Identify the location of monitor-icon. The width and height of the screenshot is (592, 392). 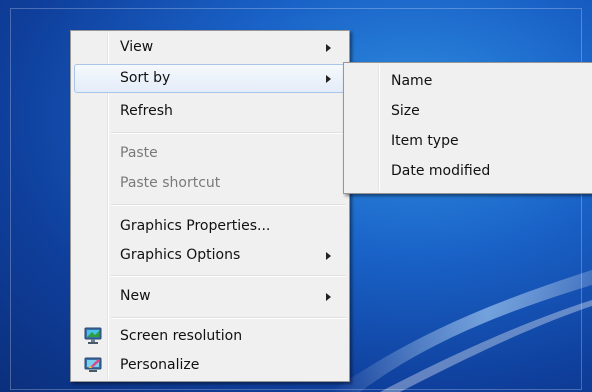
(93, 335).